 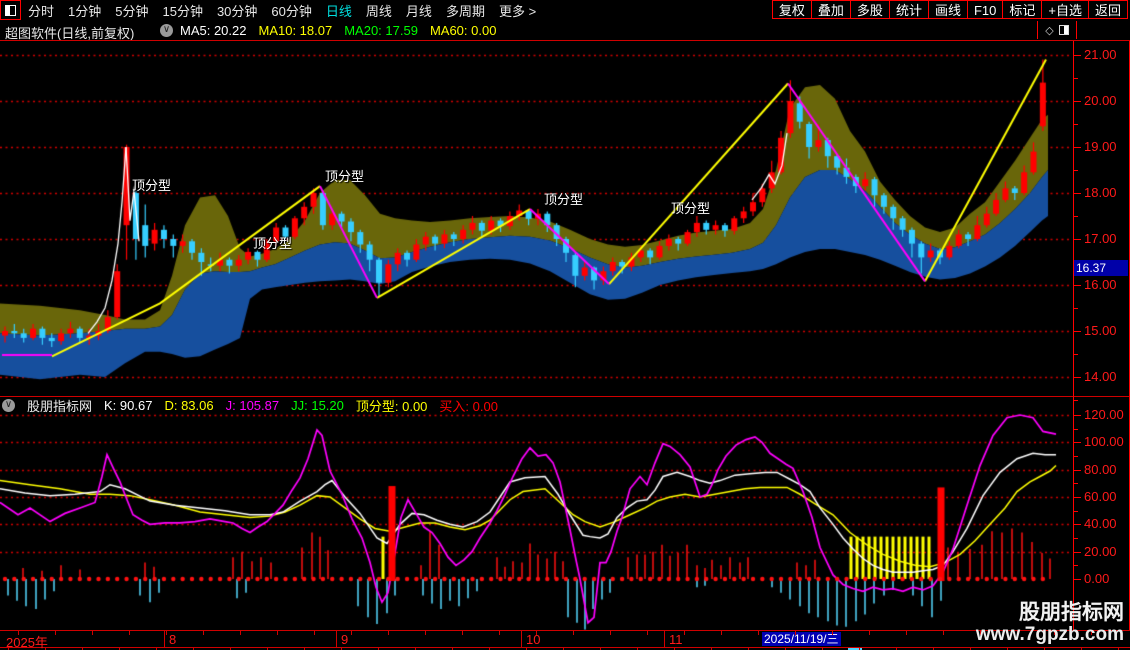 I want to click on fractal-annotation-2: 顶分型, so click(x=345, y=176).